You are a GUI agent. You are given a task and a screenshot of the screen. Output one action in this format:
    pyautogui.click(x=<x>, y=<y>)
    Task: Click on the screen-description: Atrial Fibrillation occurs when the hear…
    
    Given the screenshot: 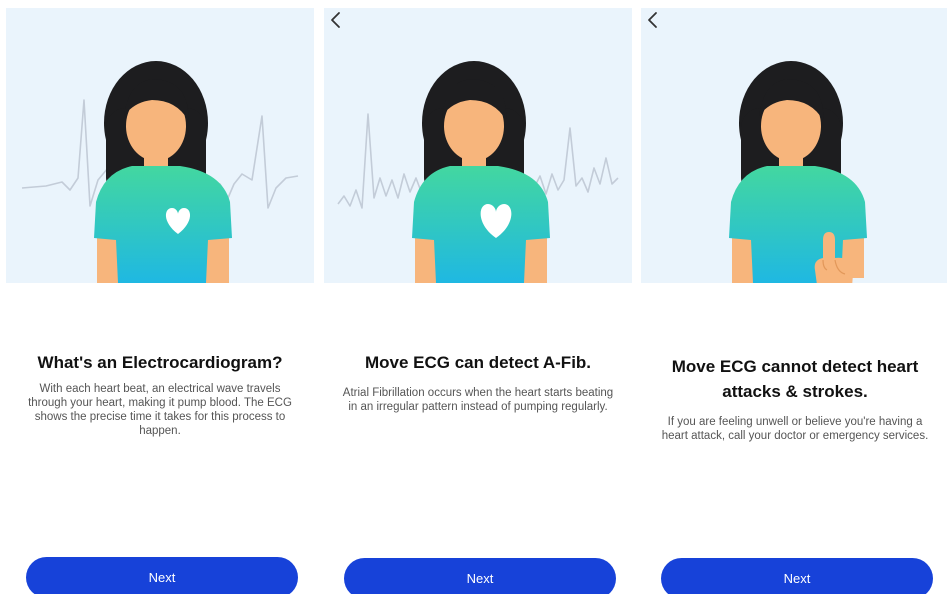 What is the action you would take?
    pyautogui.click(x=478, y=400)
    